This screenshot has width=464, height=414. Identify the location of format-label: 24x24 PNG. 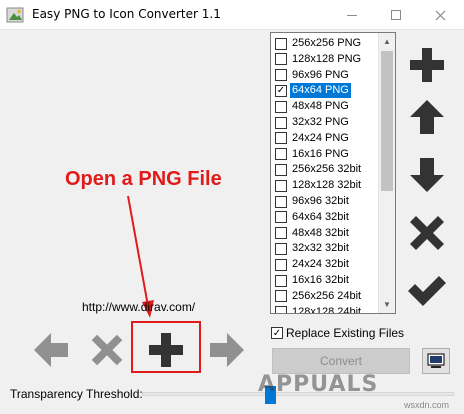
(320, 137).